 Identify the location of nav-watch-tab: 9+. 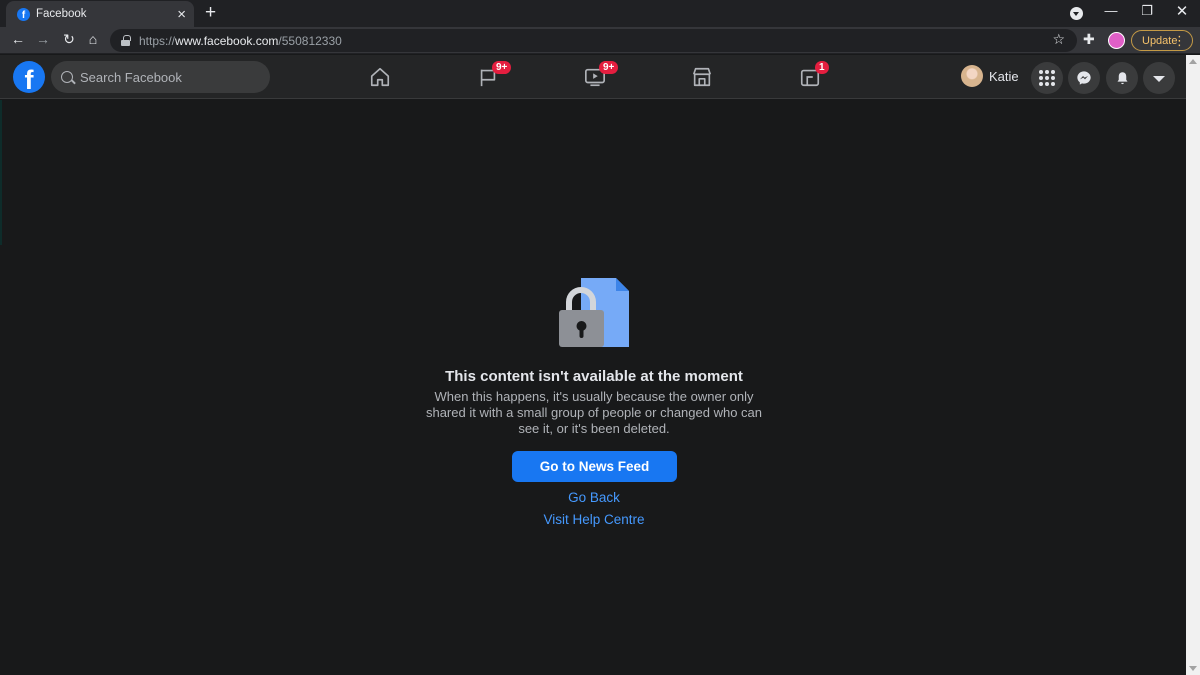
(595, 77).